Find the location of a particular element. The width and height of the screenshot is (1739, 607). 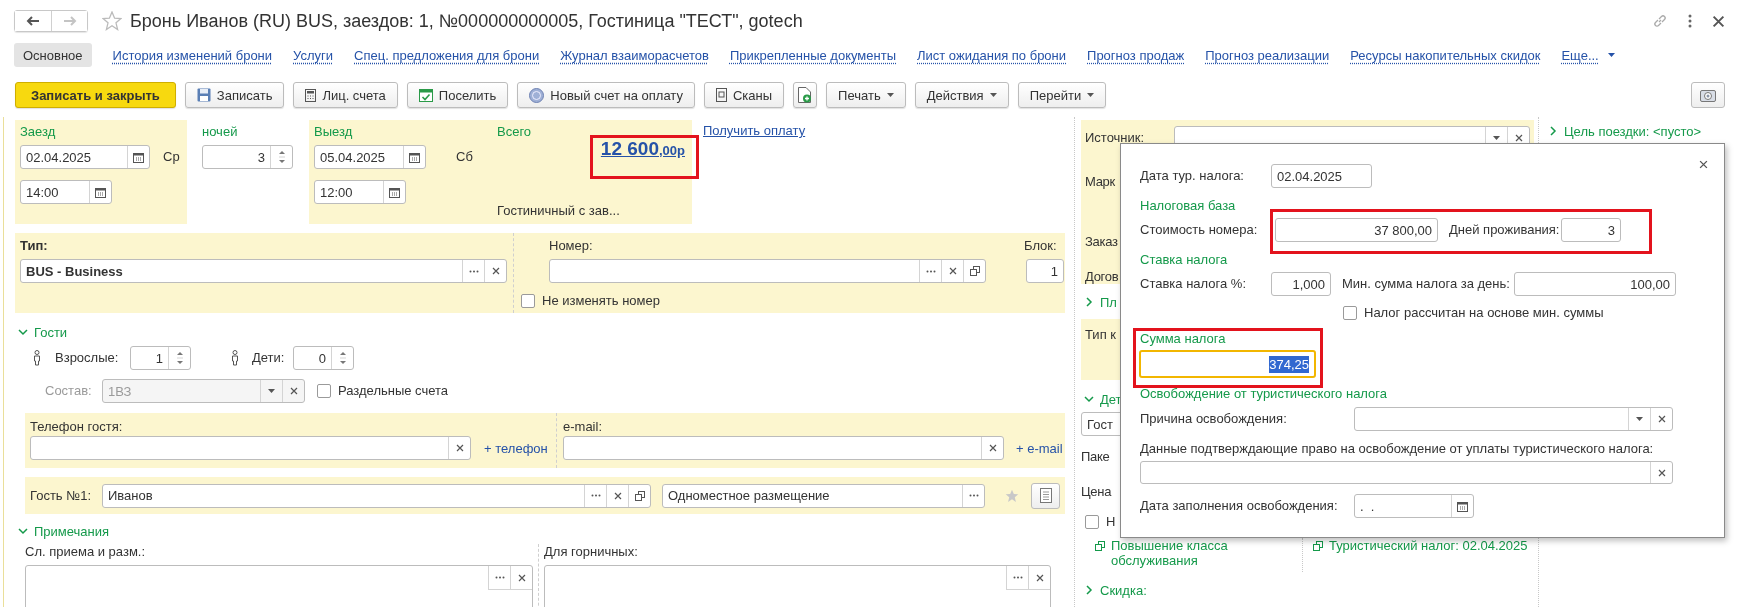

field-label: Заказ is located at coordinates (1101, 242).